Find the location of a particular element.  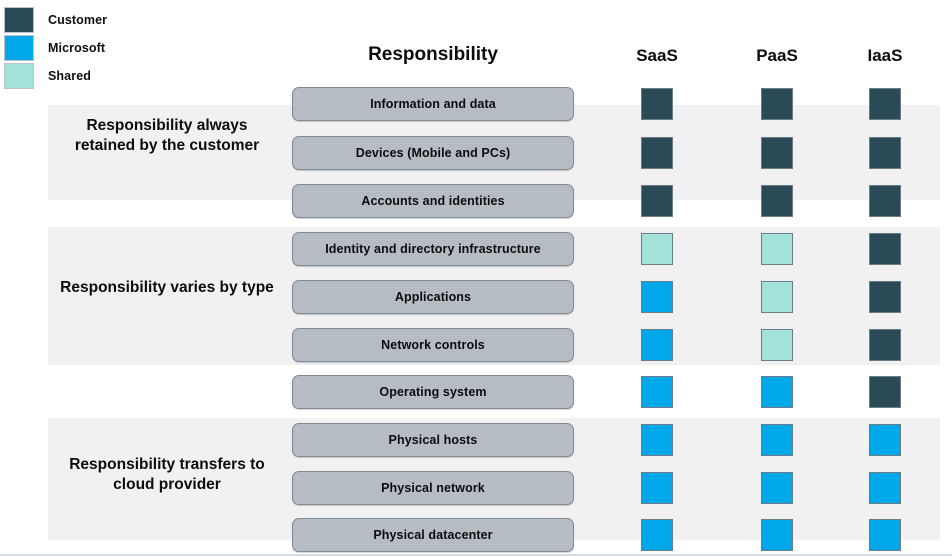

table-row: Identity and directory infrastructure is located at coordinates (476, 249).